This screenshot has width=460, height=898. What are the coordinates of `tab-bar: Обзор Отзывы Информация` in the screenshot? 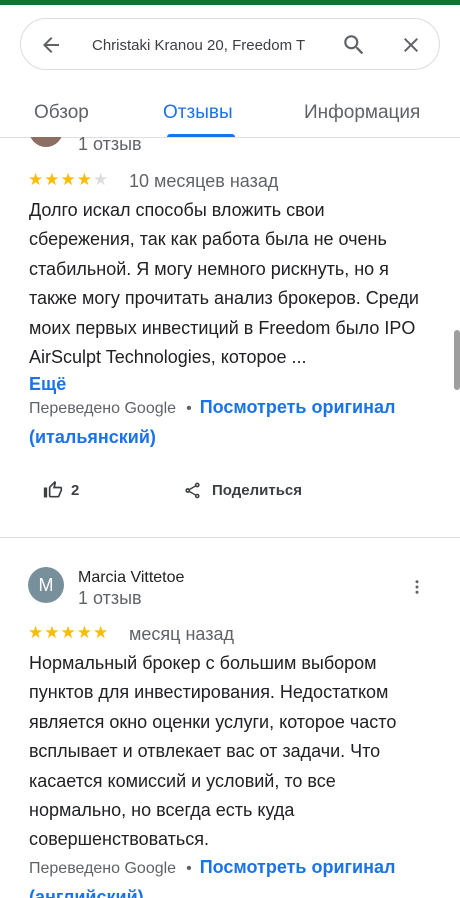 It's located at (230, 115).